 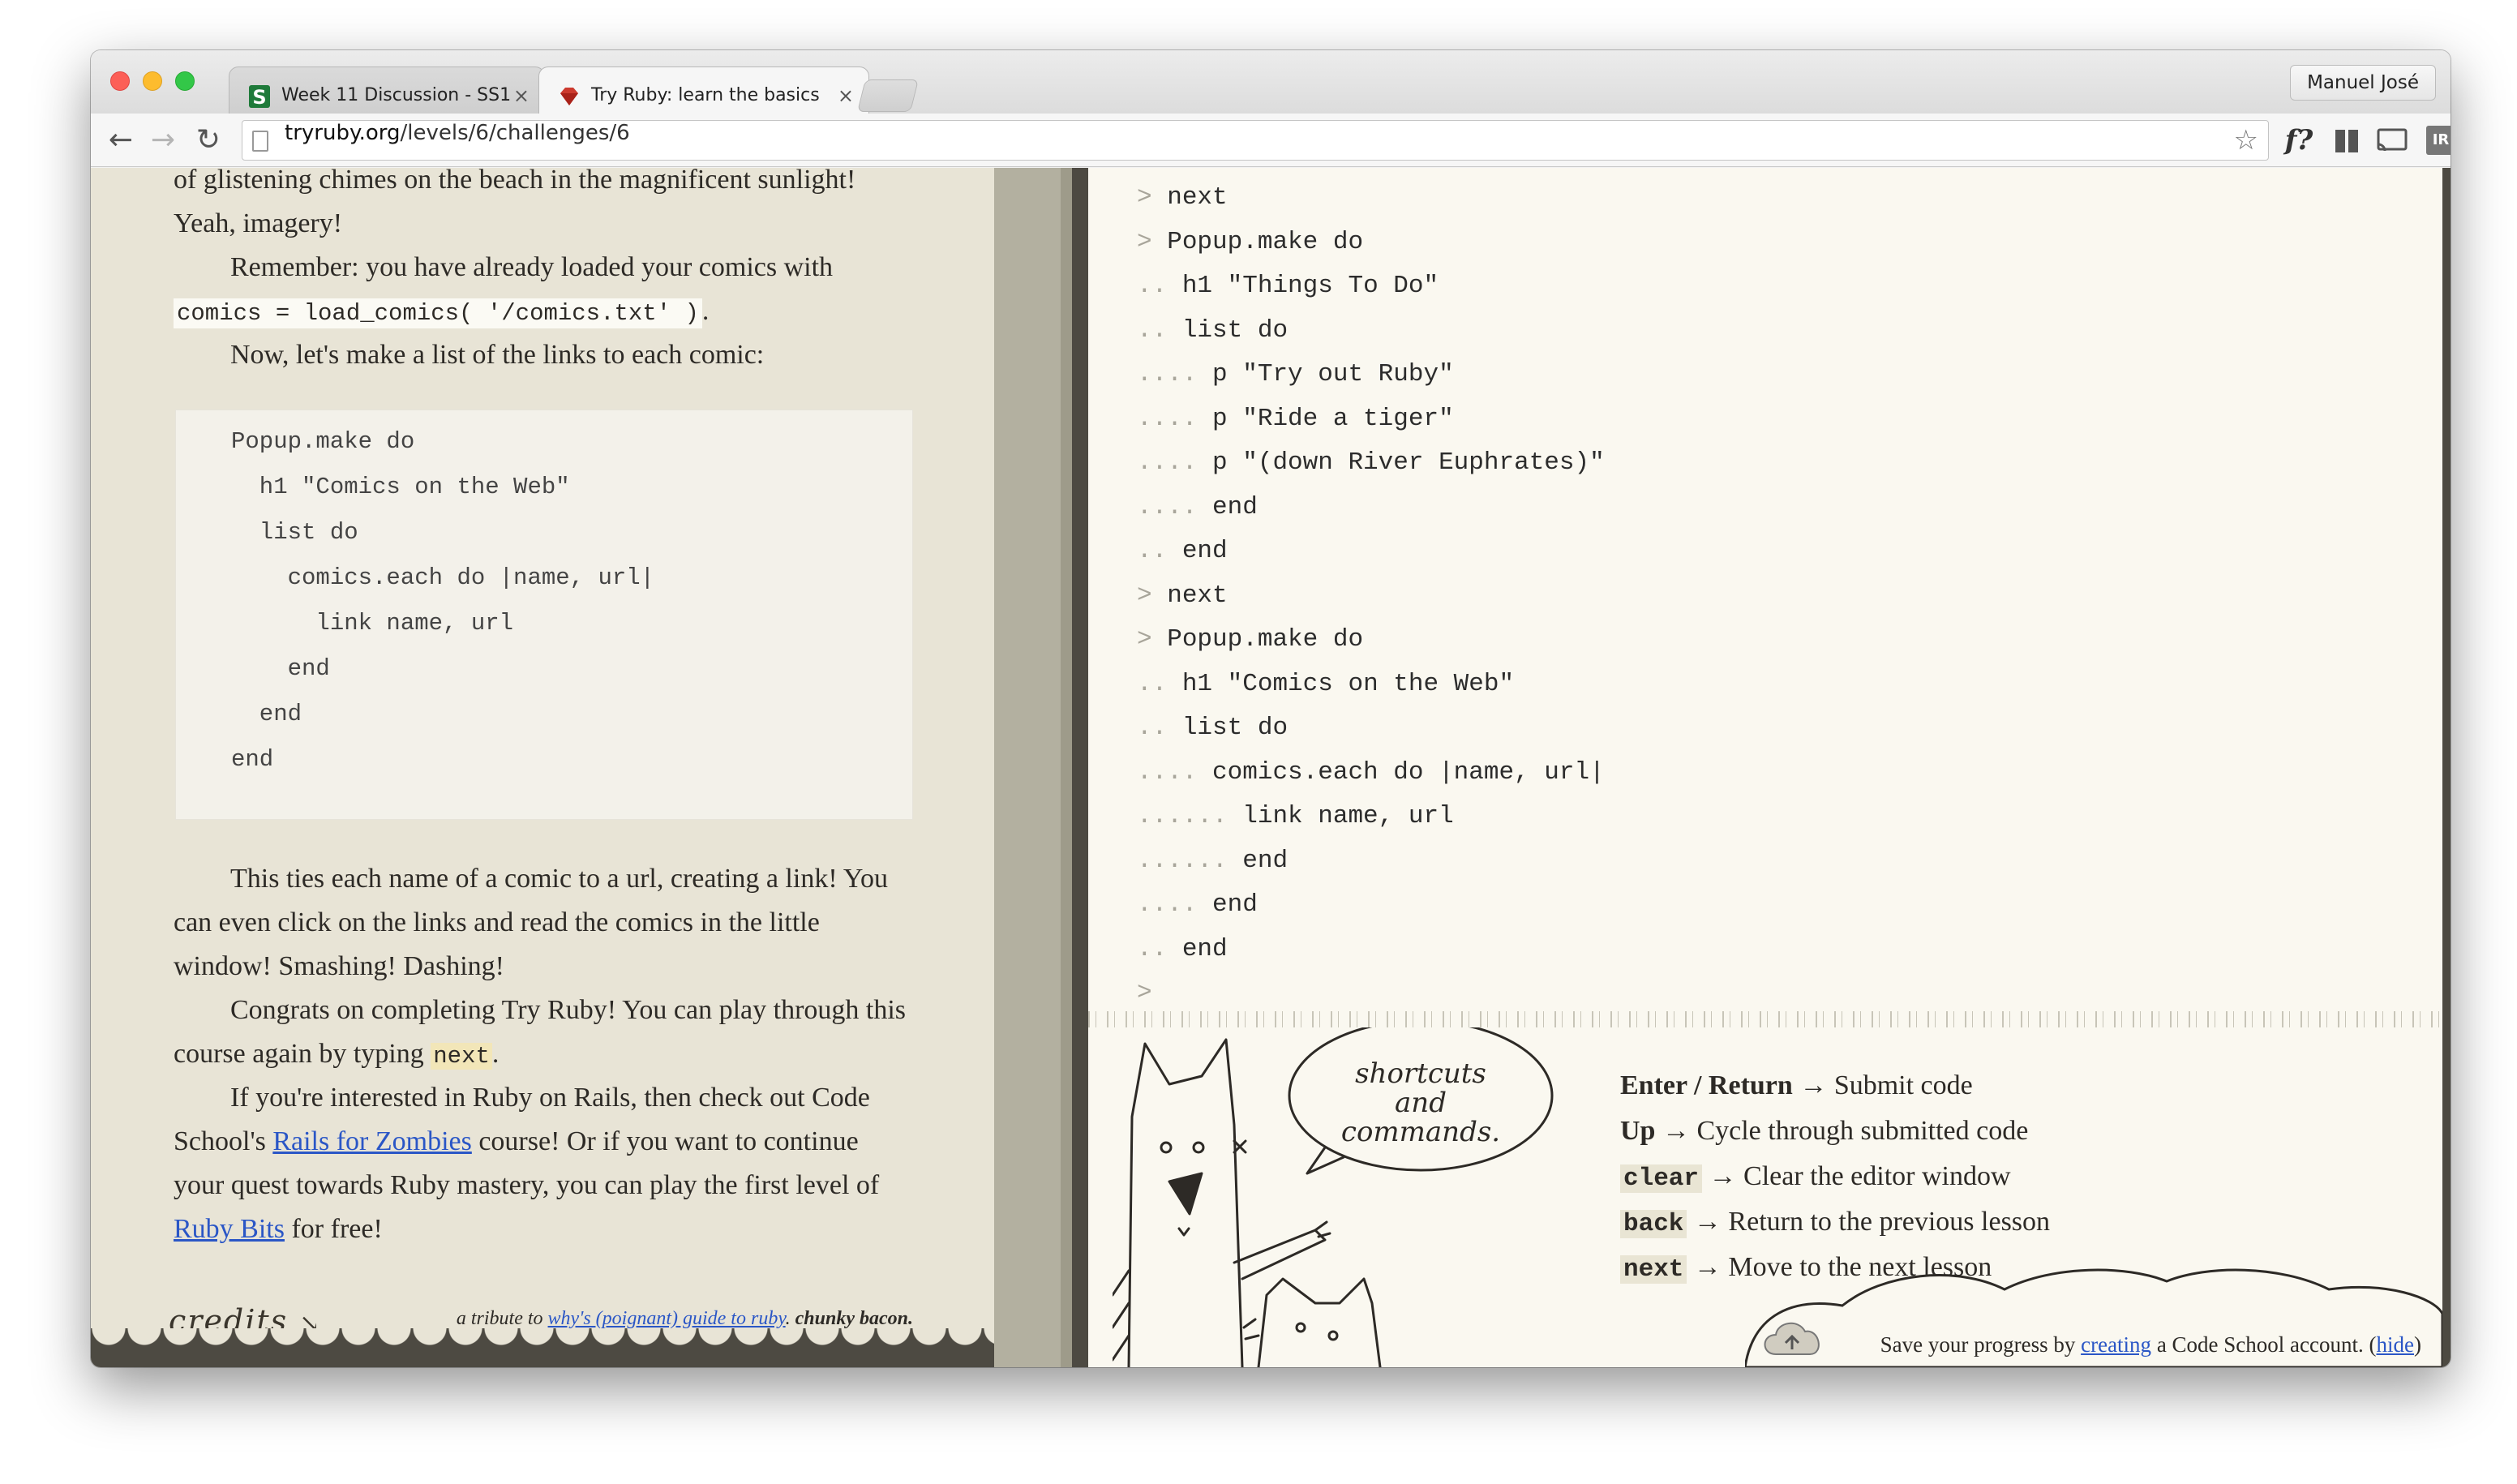 What do you see at coordinates (208, 140) in the screenshot?
I see `reload-icon: ↻` at bounding box center [208, 140].